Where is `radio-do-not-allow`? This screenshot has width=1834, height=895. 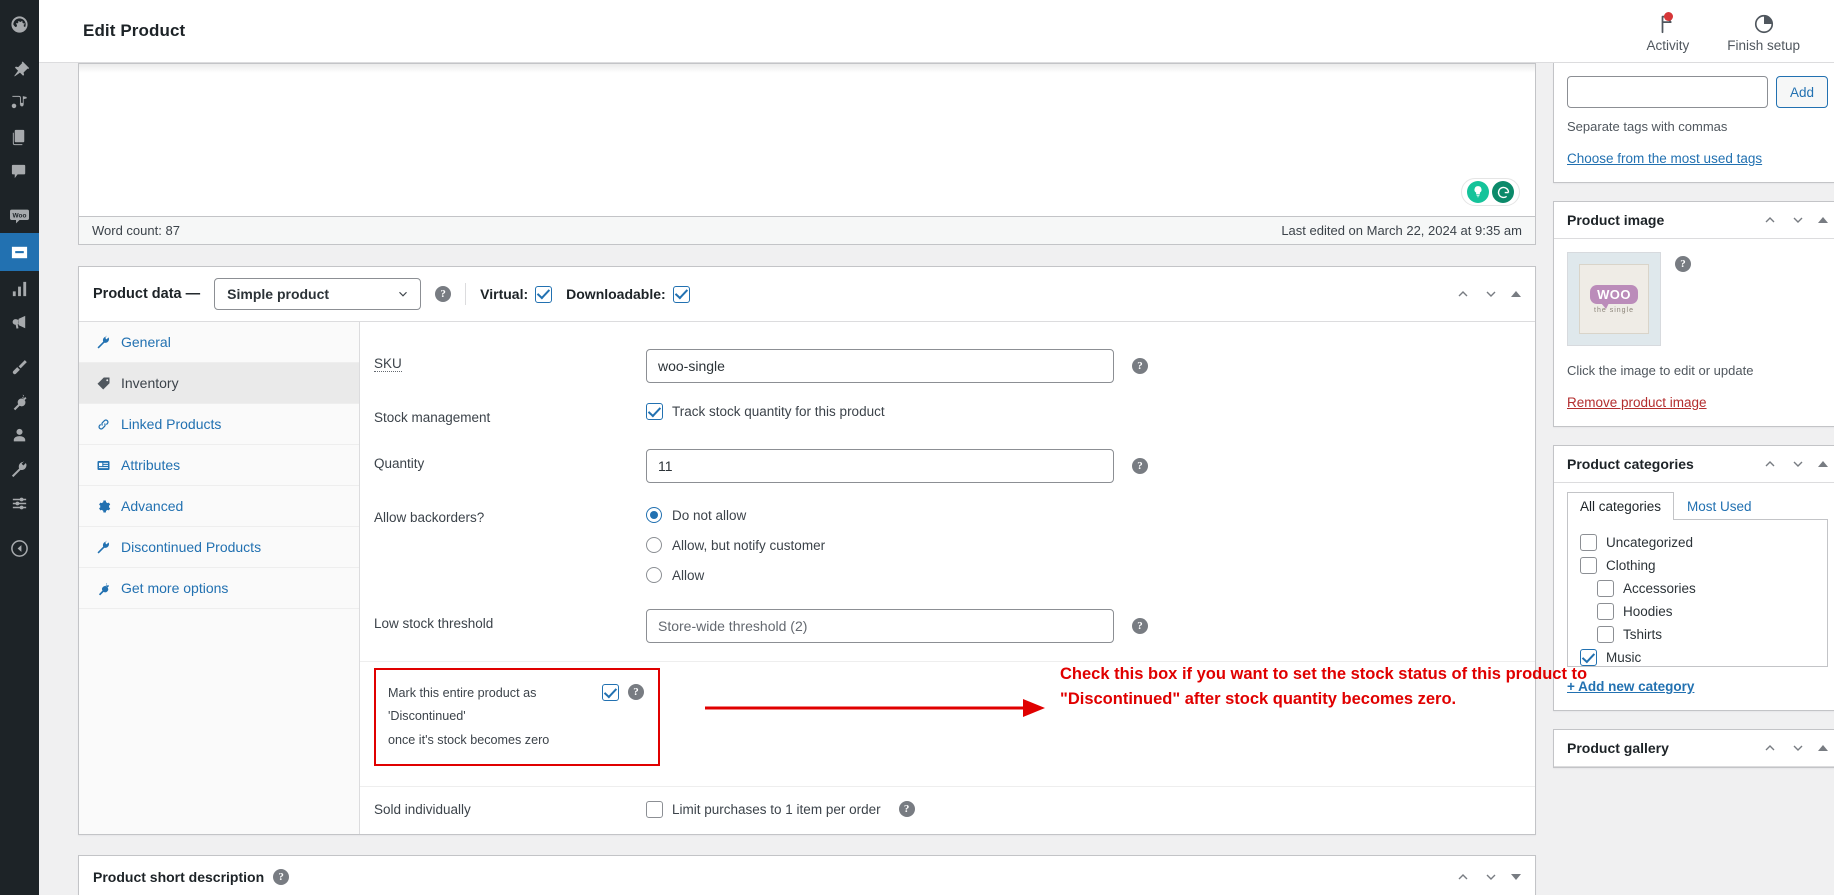
radio-do-not-allow is located at coordinates (654, 515).